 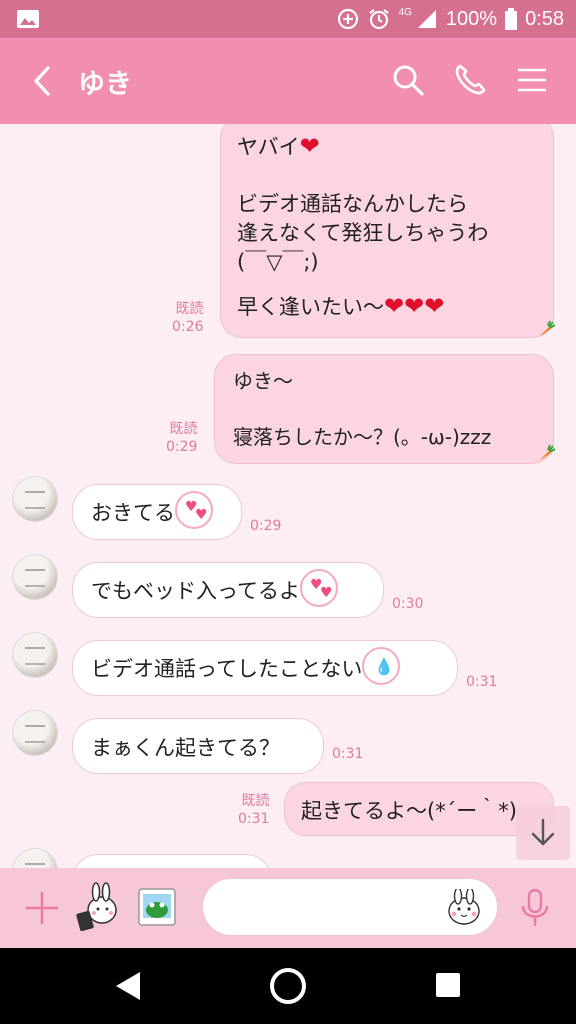 What do you see at coordinates (426, 19) in the screenshot?
I see `signal-icon` at bounding box center [426, 19].